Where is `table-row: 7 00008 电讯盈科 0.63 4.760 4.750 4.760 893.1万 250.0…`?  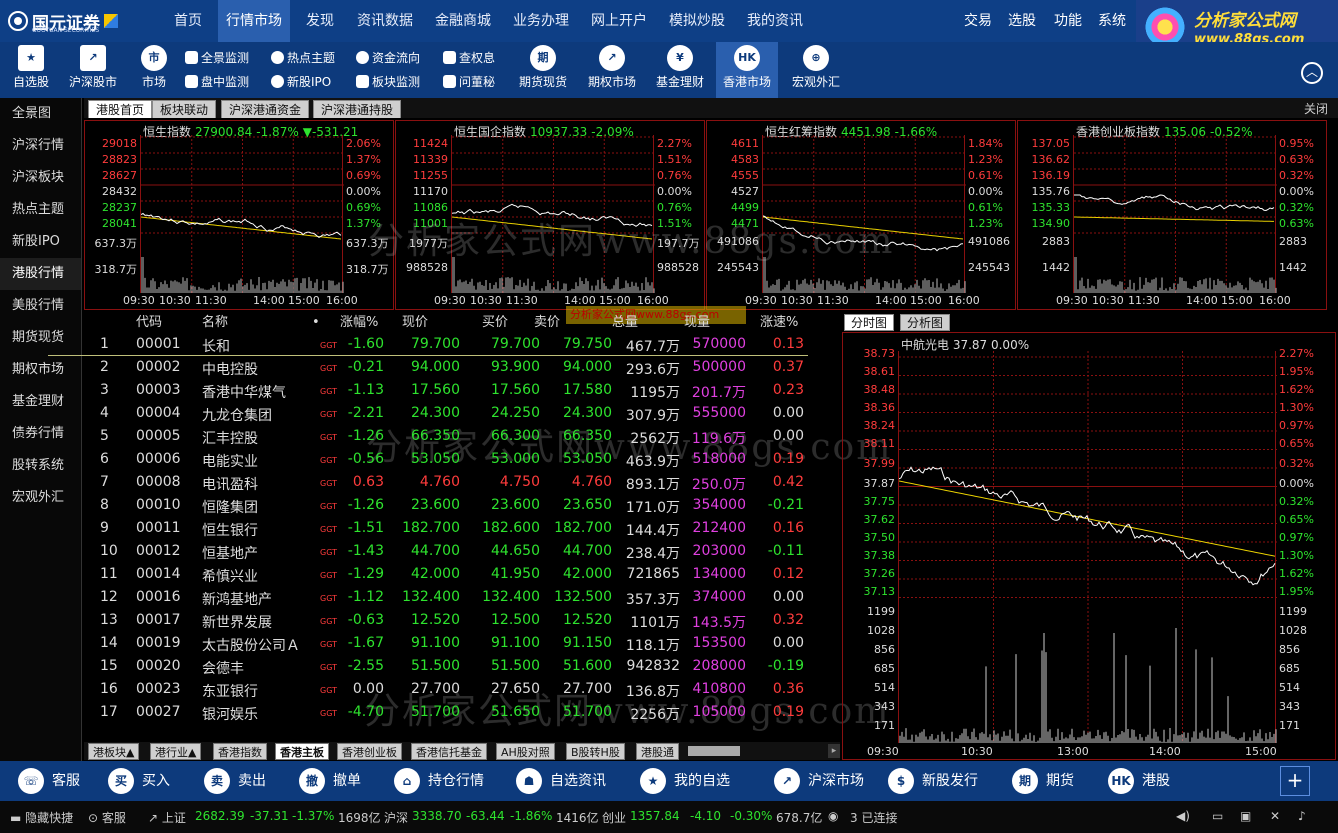 table-row: 7 00008 电讯盈科 0.63 4.760 4.750 4.760 893.1万 250.0… is located at coordinates (462, 483).